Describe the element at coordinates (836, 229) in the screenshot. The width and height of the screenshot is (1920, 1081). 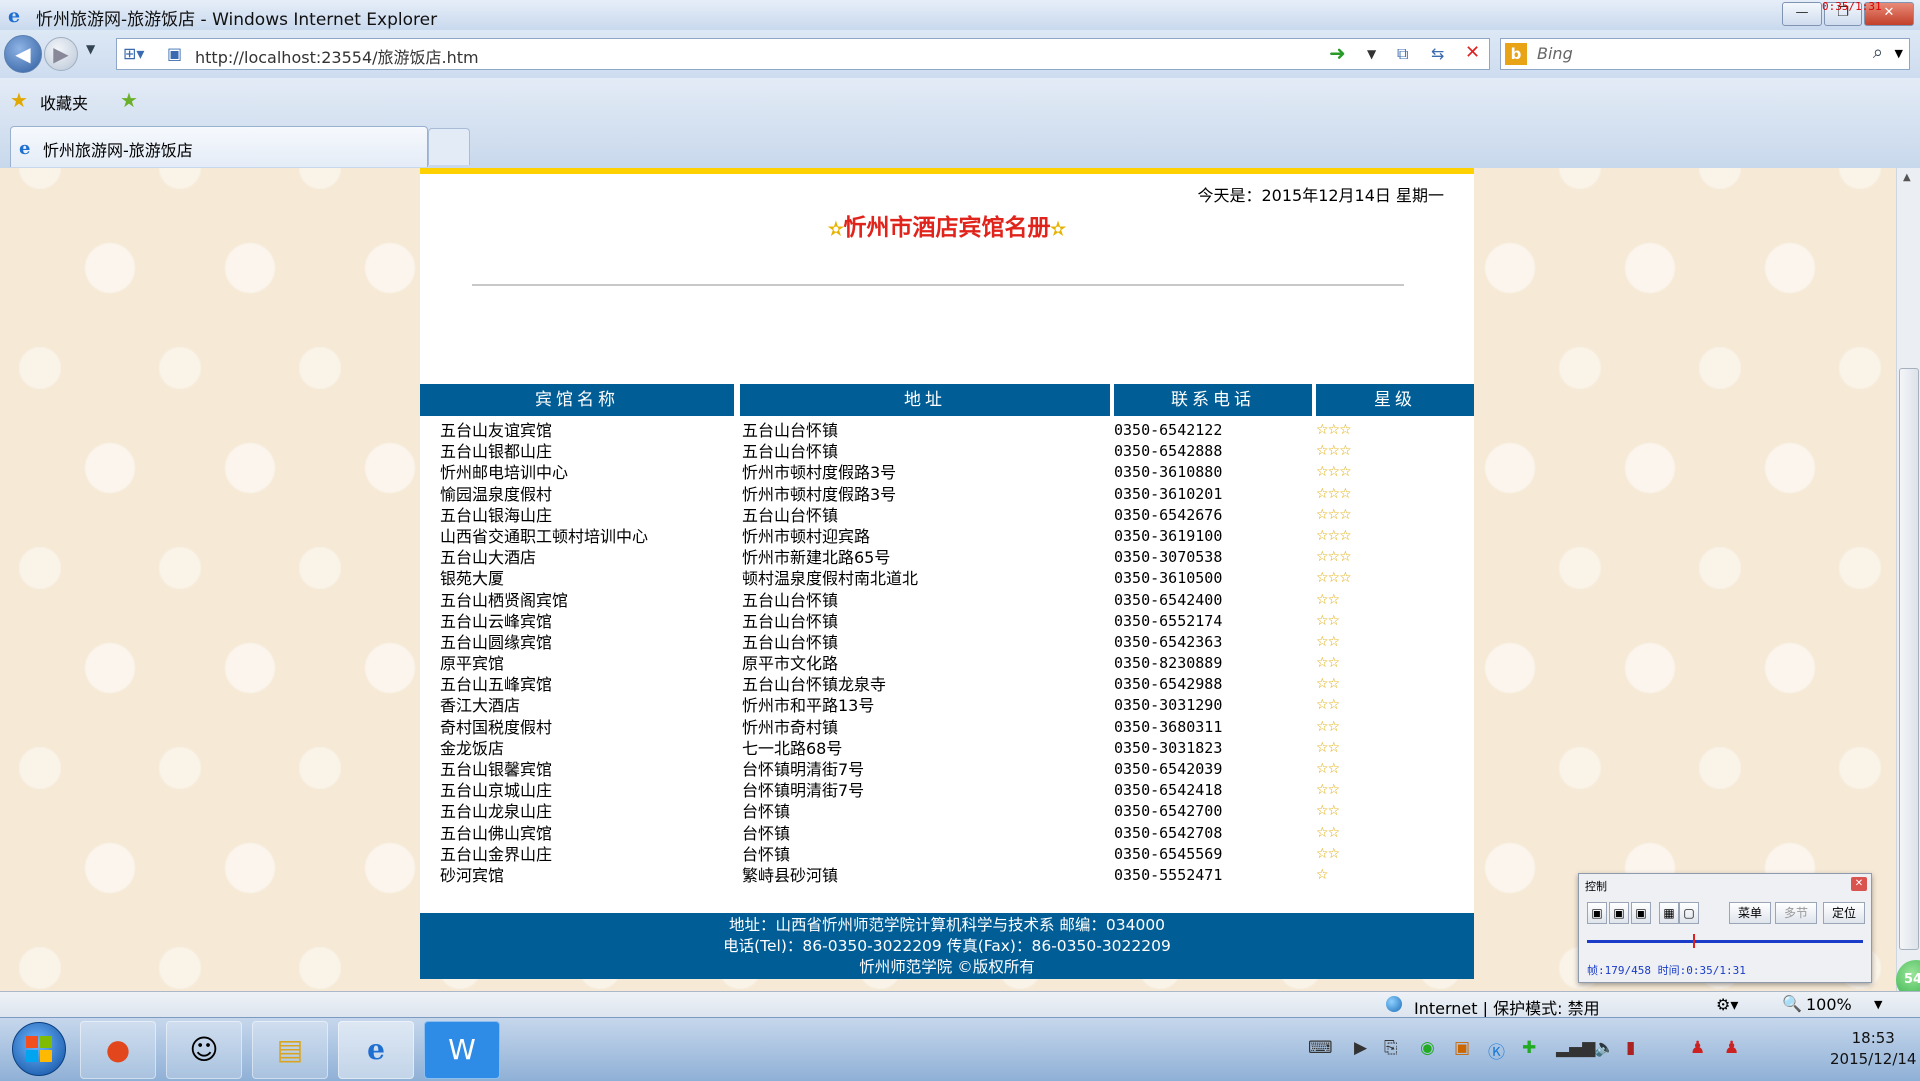
I see `heading-star-icon: ✫` at that location.